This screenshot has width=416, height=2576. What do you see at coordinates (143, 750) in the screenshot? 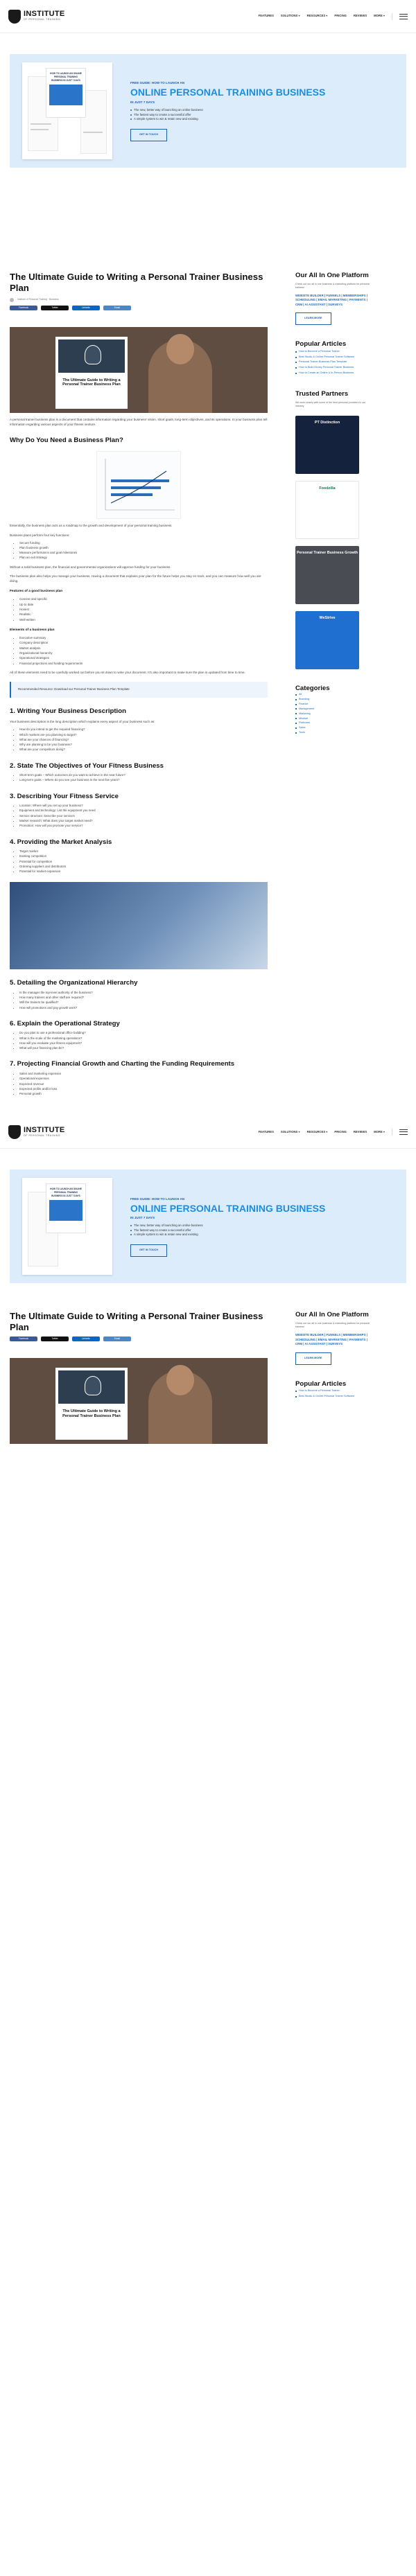
I see `list-item: What are your competitors doing?` at bounding box center [143, 750].